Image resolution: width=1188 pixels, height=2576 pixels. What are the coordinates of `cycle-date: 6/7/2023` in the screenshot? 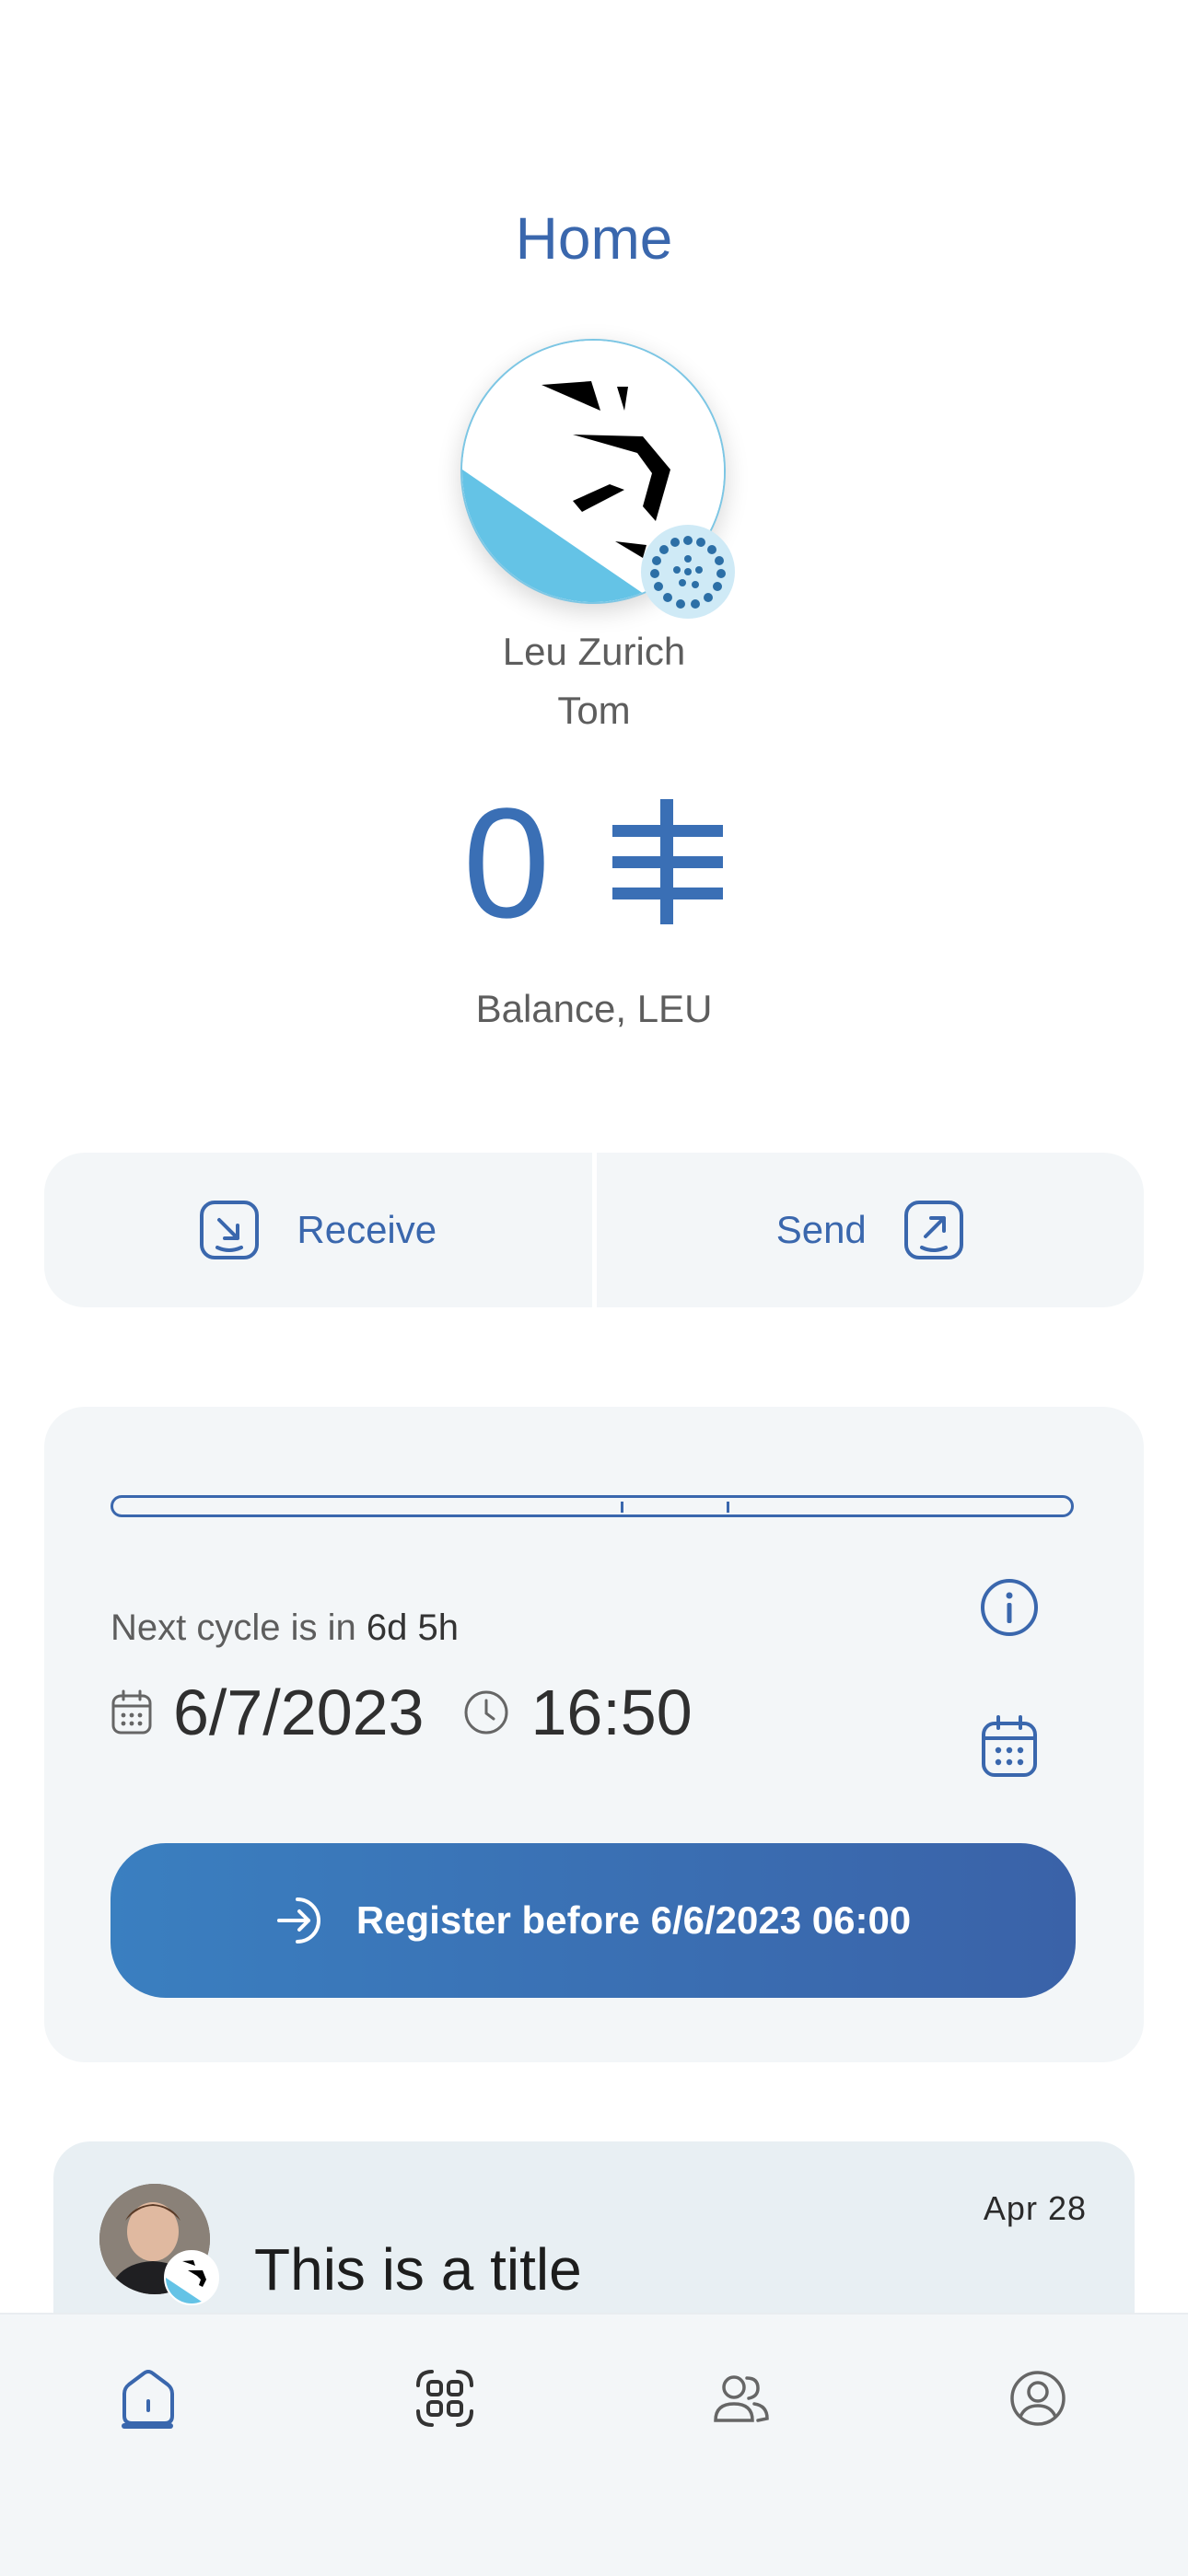 It's located at (299, 1712).